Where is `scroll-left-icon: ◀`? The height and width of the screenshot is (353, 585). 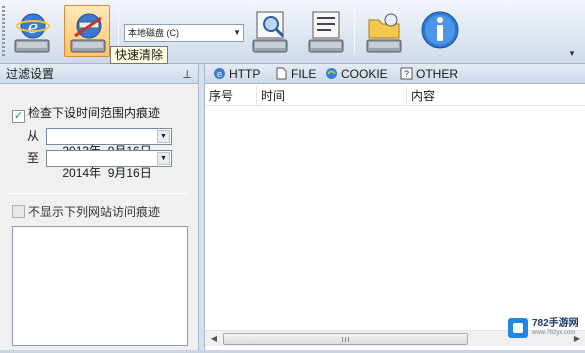
scroll-left-icon: ◀ is located at coordinates (214, 339).